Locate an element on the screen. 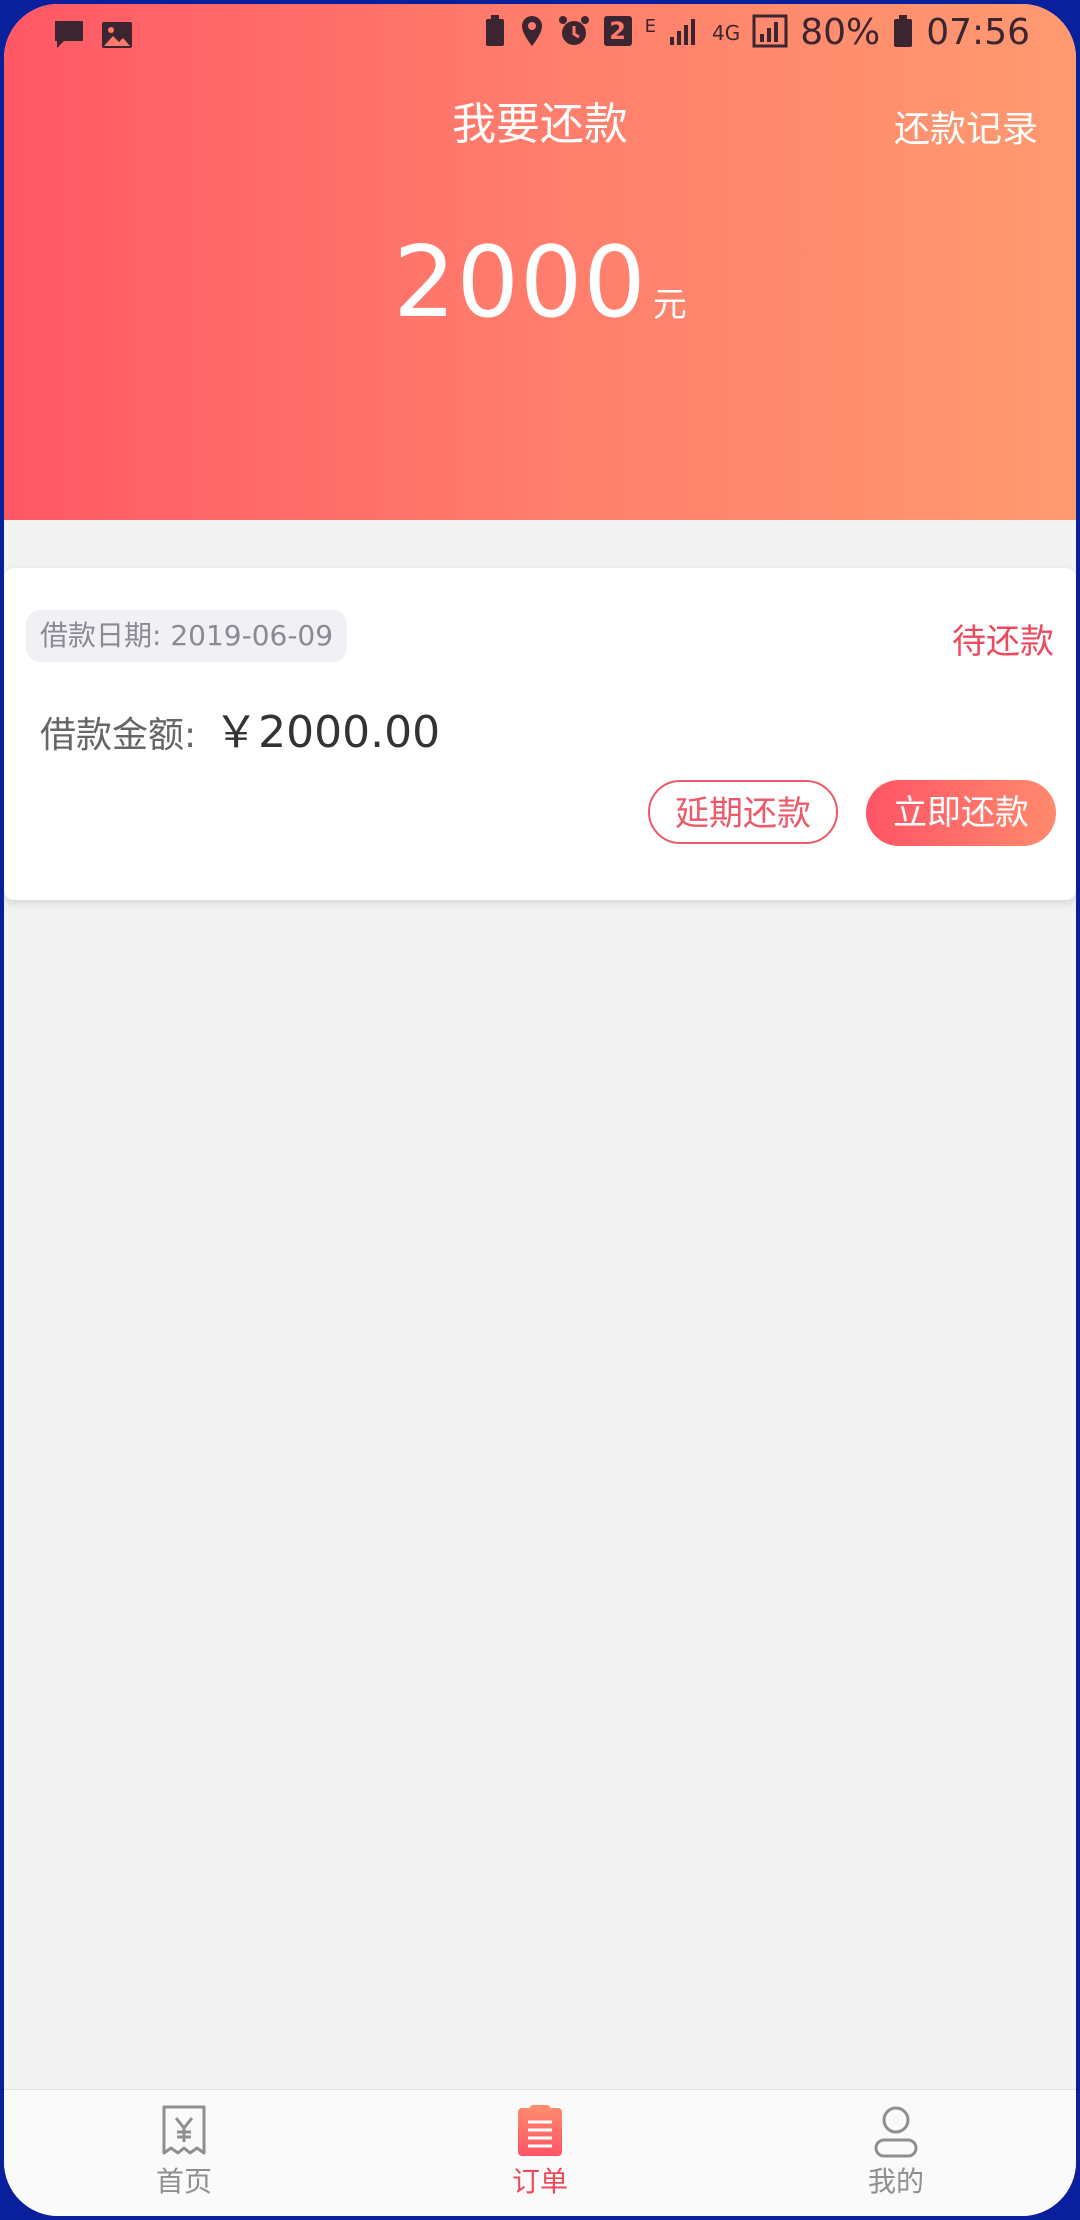  badge-number: 2 is located at coordinates (617, 30).